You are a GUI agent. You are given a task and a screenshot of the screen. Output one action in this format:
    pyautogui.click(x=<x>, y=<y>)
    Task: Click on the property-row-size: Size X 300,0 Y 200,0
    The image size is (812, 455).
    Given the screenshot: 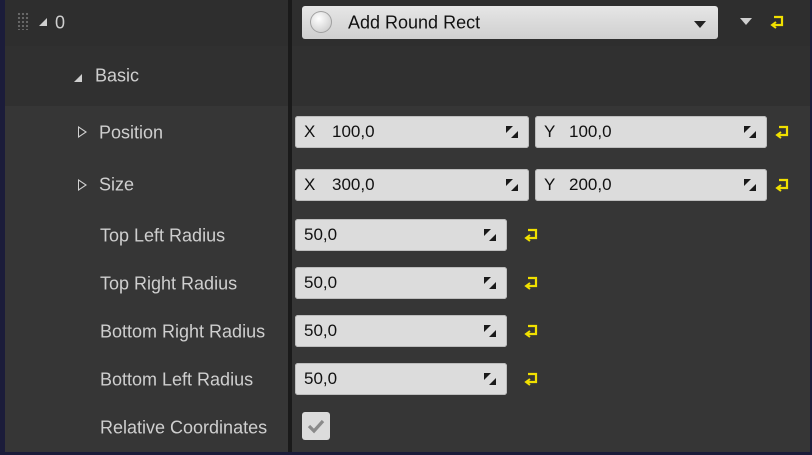 What is the action you would take?
    pyautogui.click(x=407, y=185)
    